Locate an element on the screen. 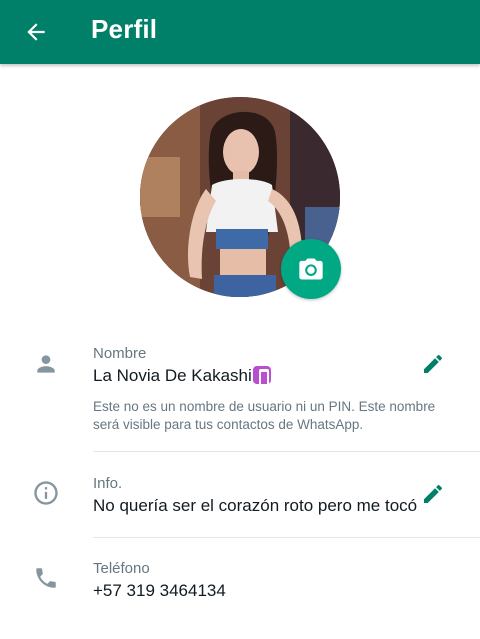 The image size is (480, 639). app-bar: Perfil is located at coordinates (240, 32).